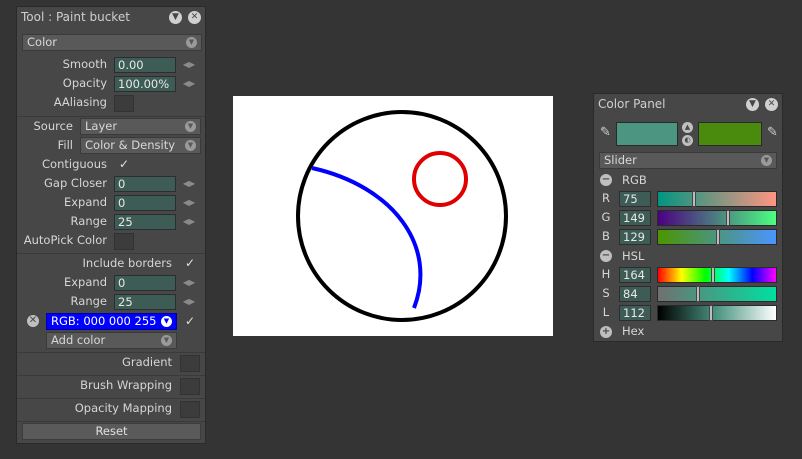 The height and width of the screenshot is (459, 802). What do you see at coordinates (606, 293) in the screenshot?
I see `s-label: S` at bounding box center [606, 293].